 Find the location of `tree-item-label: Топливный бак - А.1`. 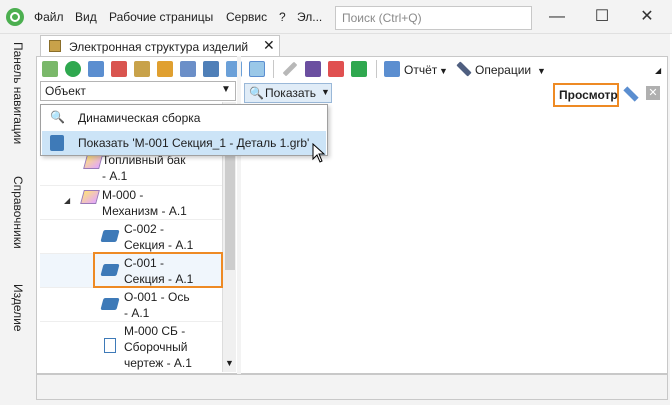

tree-item-label: Топливный бак - А.1 is located at coordinates (144, 168).